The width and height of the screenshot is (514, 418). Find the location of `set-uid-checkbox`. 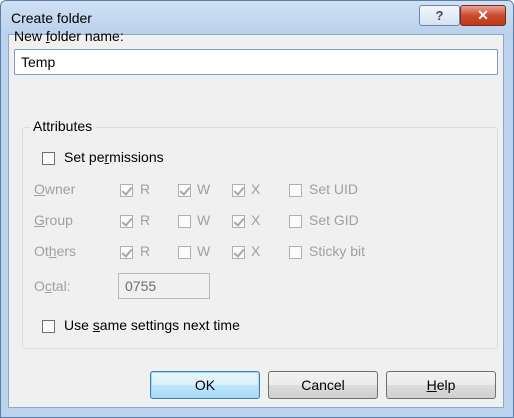

set-uid-checkbox is located at coordinates (295, 190).